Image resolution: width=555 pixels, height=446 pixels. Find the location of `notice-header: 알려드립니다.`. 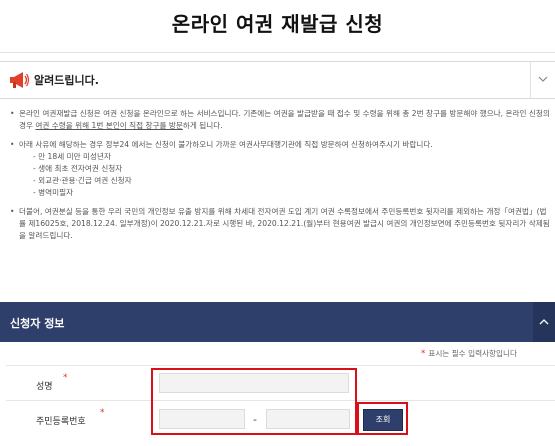

notice-header: 알려드립니다. is located at coordinates (277, 80).